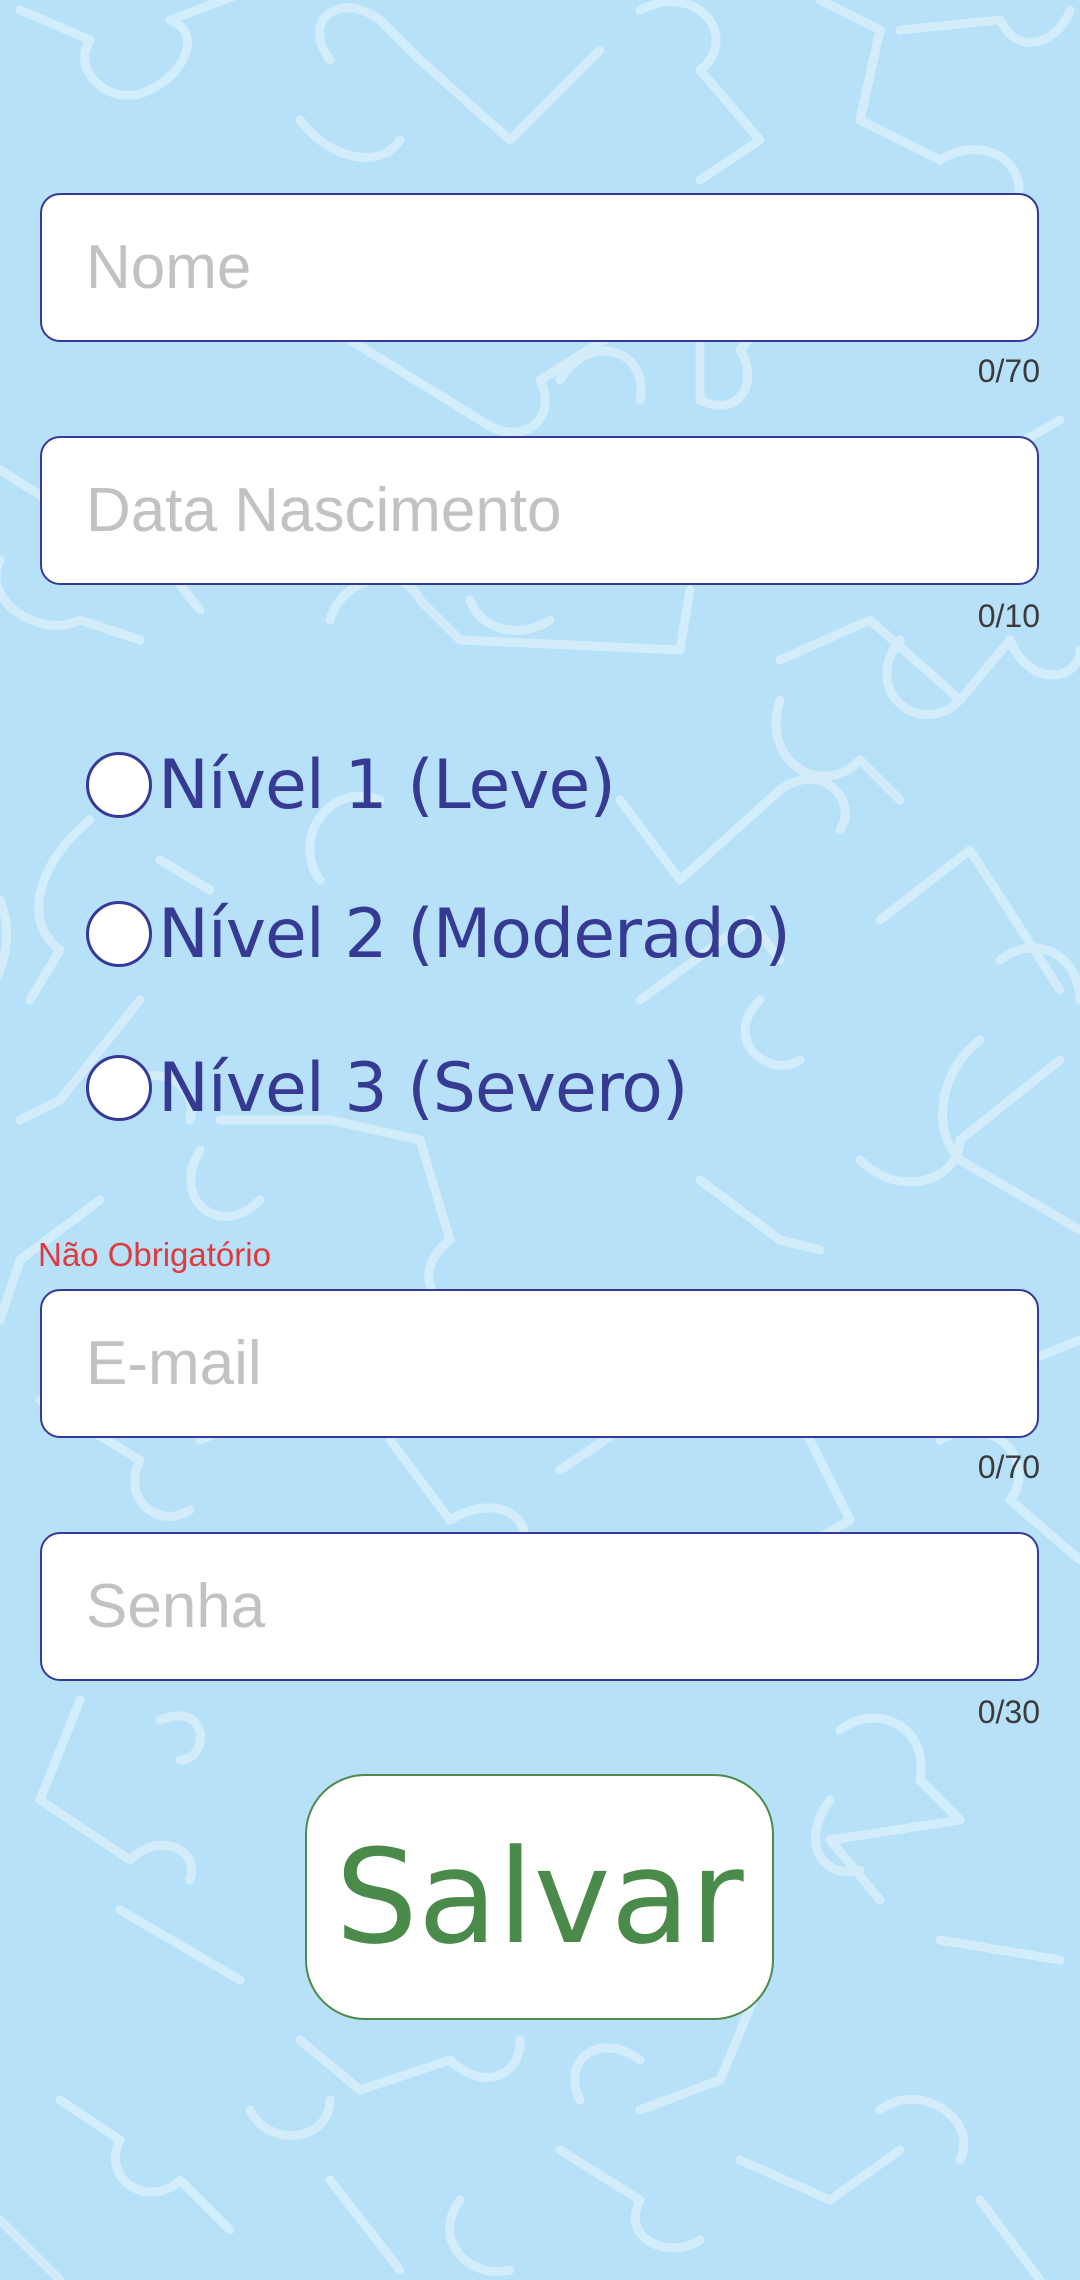 This screenshot has height=2280, width=1080. I want to click on level-option-2-label: Nível 2 (Moderado), so click(474, 934).